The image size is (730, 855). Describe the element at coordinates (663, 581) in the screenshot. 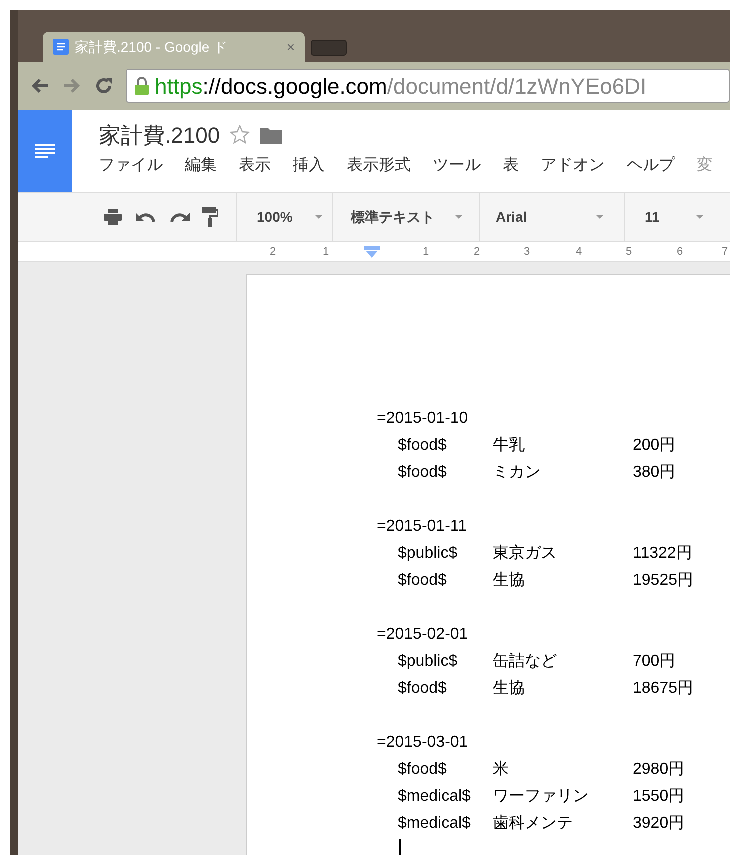

I see `amount: 19525円` at that location.